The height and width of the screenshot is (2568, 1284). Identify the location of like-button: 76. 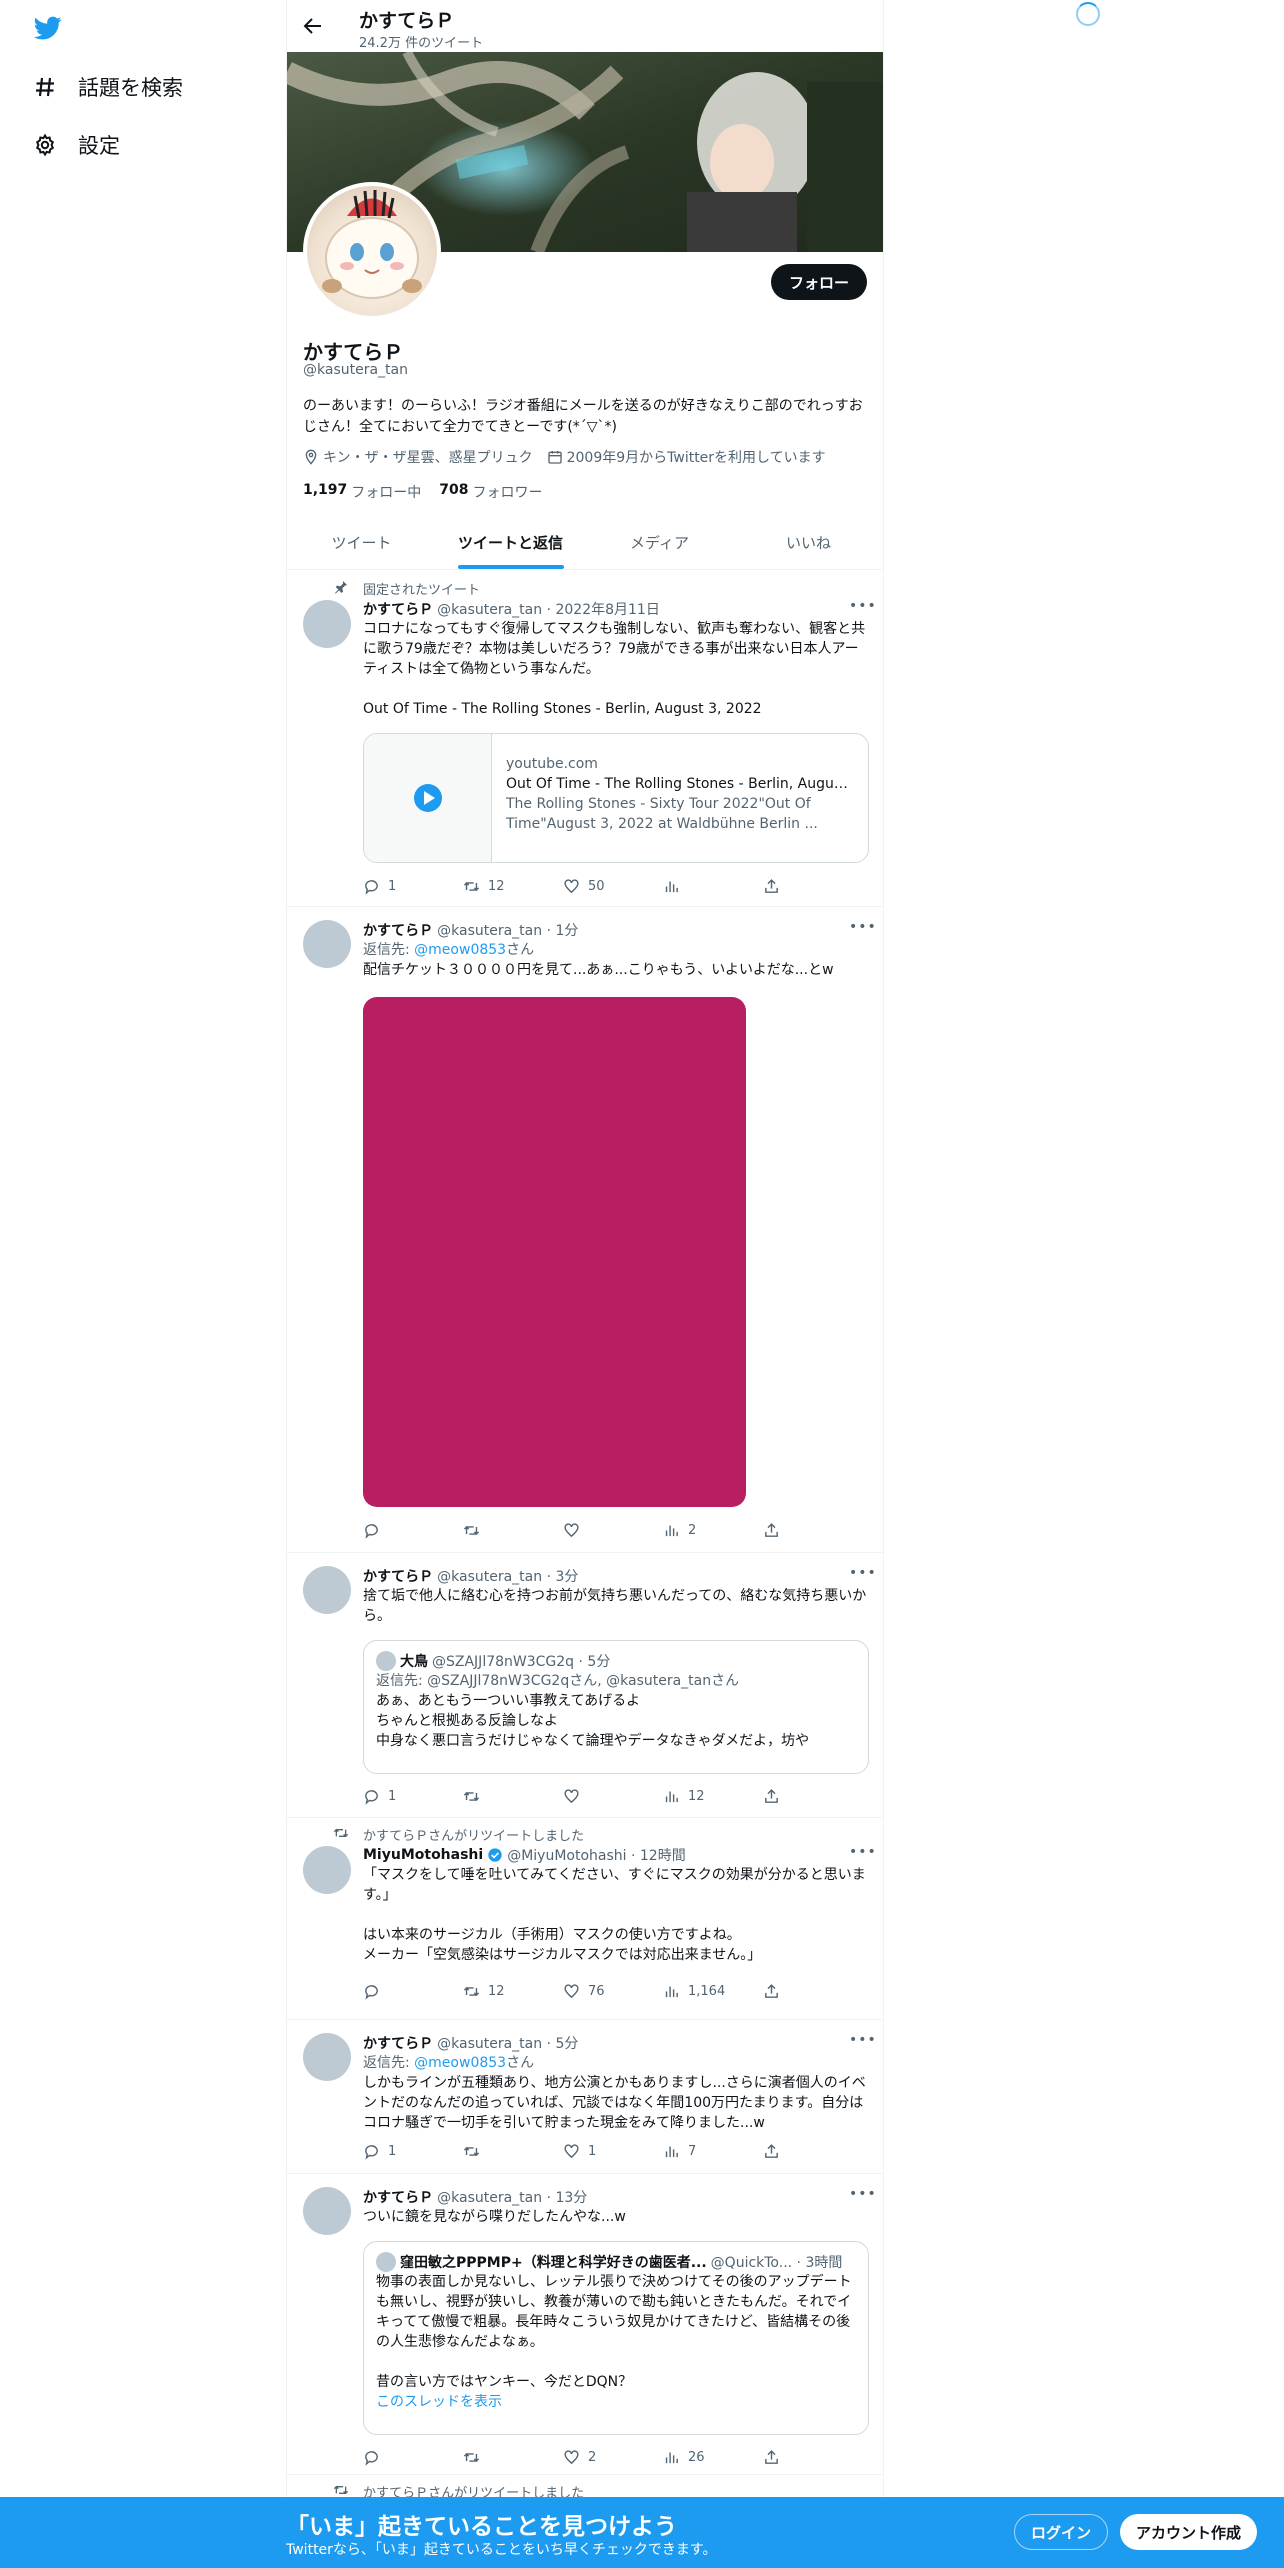
(613, 1991).